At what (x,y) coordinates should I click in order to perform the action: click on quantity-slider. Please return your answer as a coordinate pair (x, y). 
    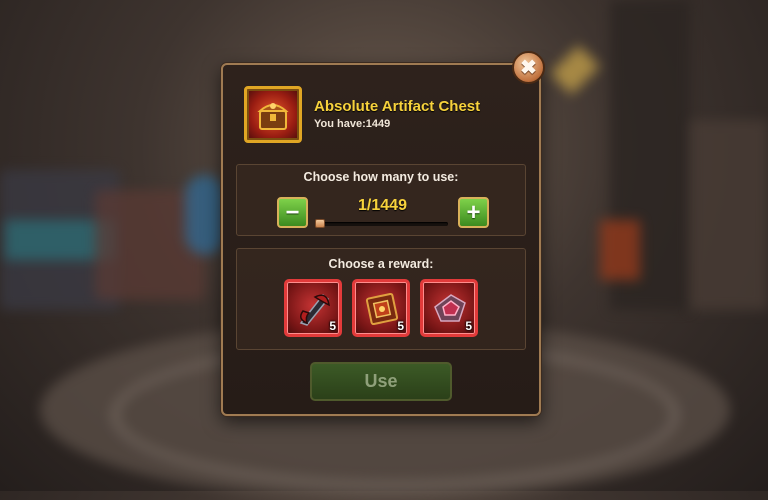
    Looking at the image, I should click on (381, 224).